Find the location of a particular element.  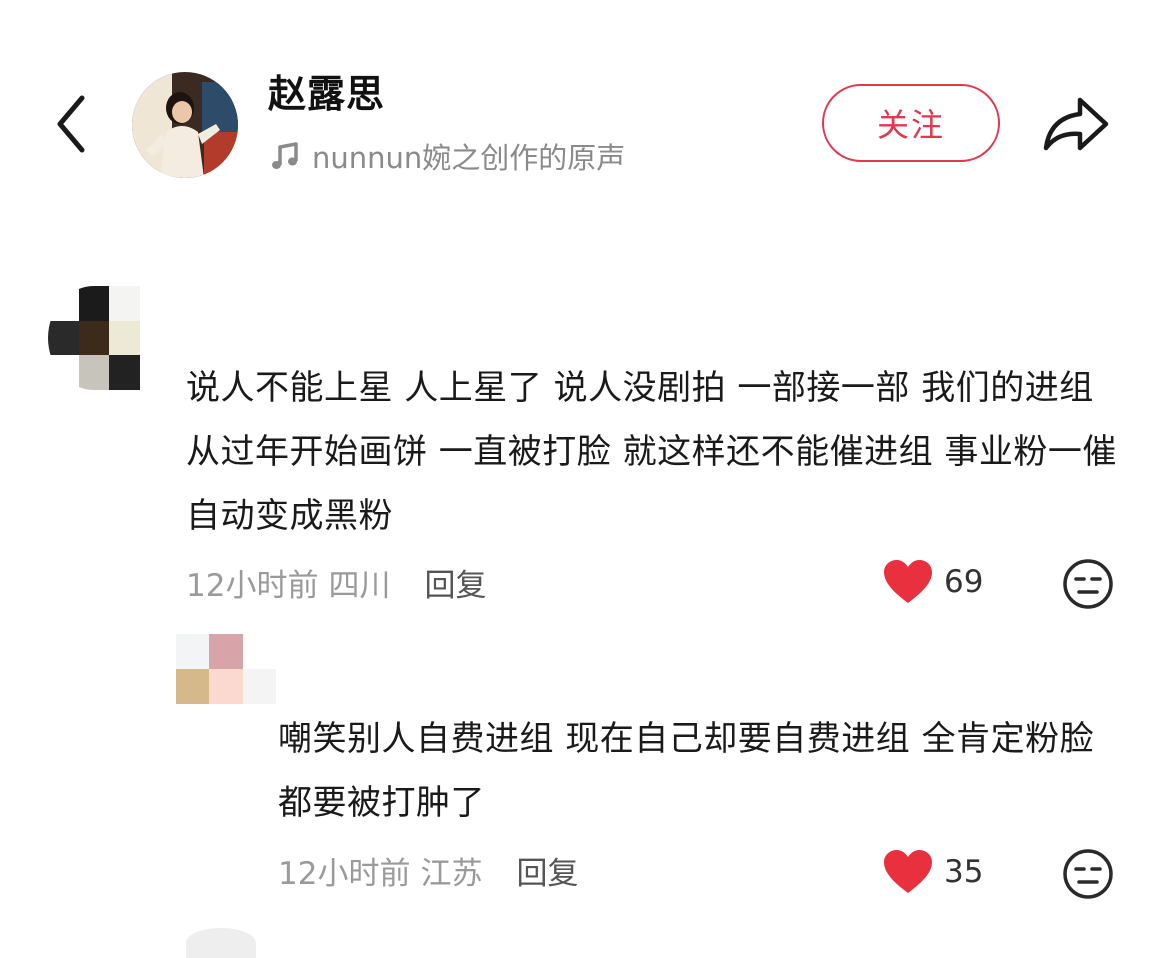

music-source: nunnun婉之创作的原声 is located at coordinates (446, 156).